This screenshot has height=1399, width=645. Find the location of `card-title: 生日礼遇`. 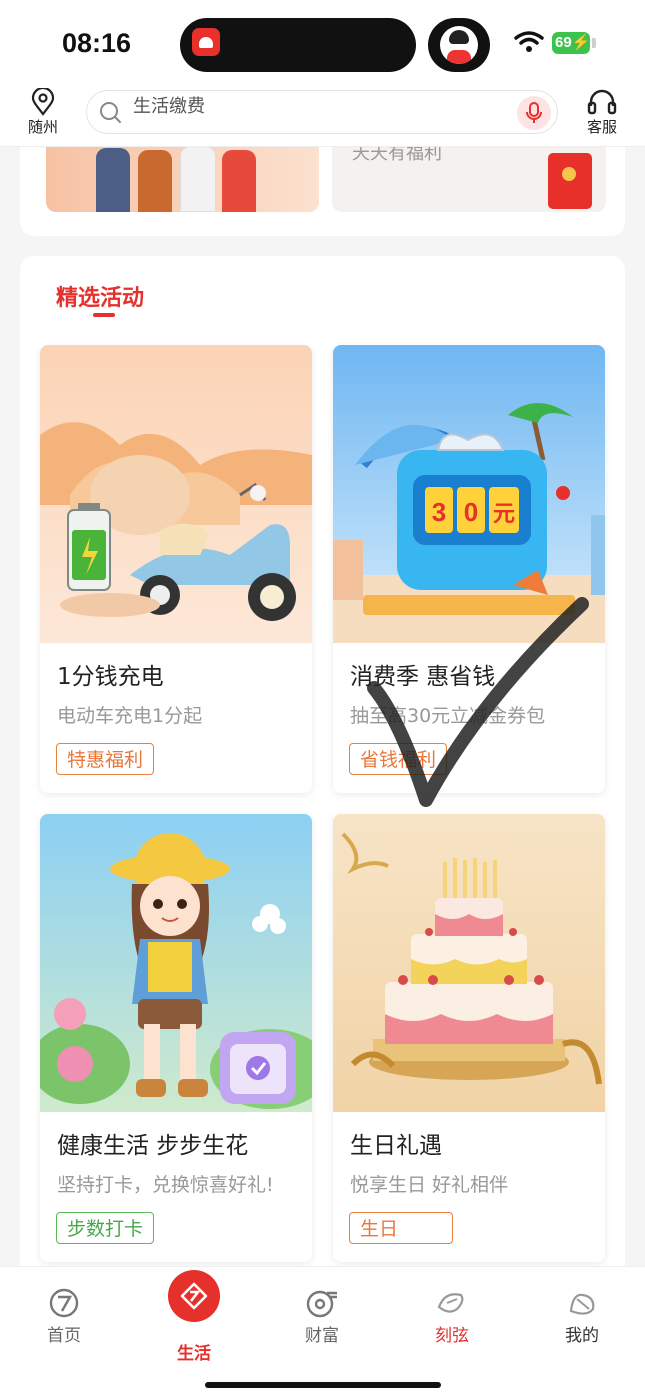

card-title: 生日礼遇 is located at coordinates (396, 1146).